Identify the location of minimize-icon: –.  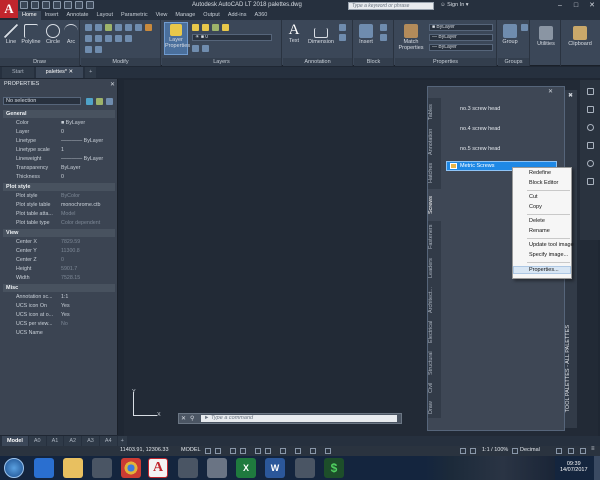
(560, 5).